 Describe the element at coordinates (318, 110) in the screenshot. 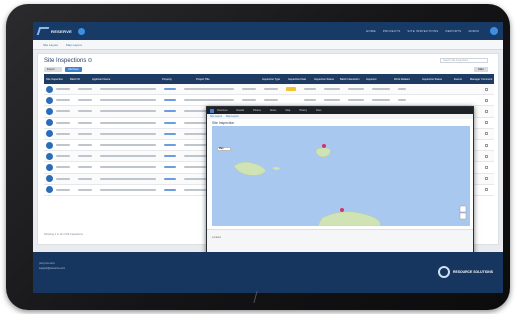

I see `modal-tab: Files` at that location.